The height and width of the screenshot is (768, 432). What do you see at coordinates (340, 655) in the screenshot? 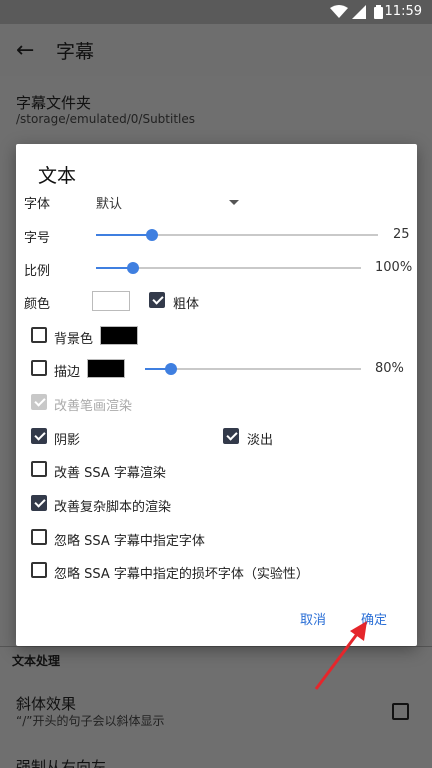
I see `annotation-arrow-icon` at bounding box center [340, 655].